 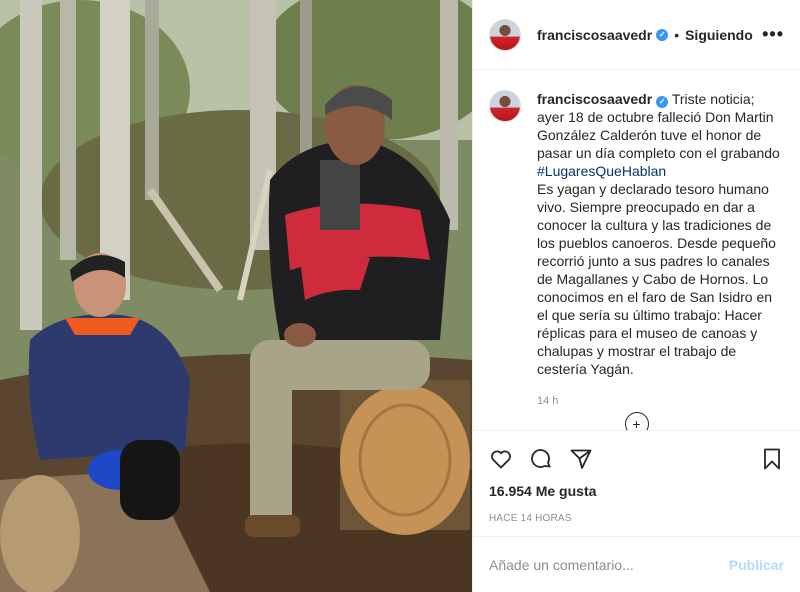 I want to click on posted-time: HACE 14 HORAS, so click(x=530, y=518).